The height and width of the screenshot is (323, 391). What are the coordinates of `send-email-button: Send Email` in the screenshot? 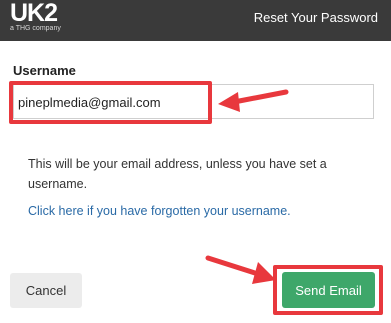 It's located at (328, 290).